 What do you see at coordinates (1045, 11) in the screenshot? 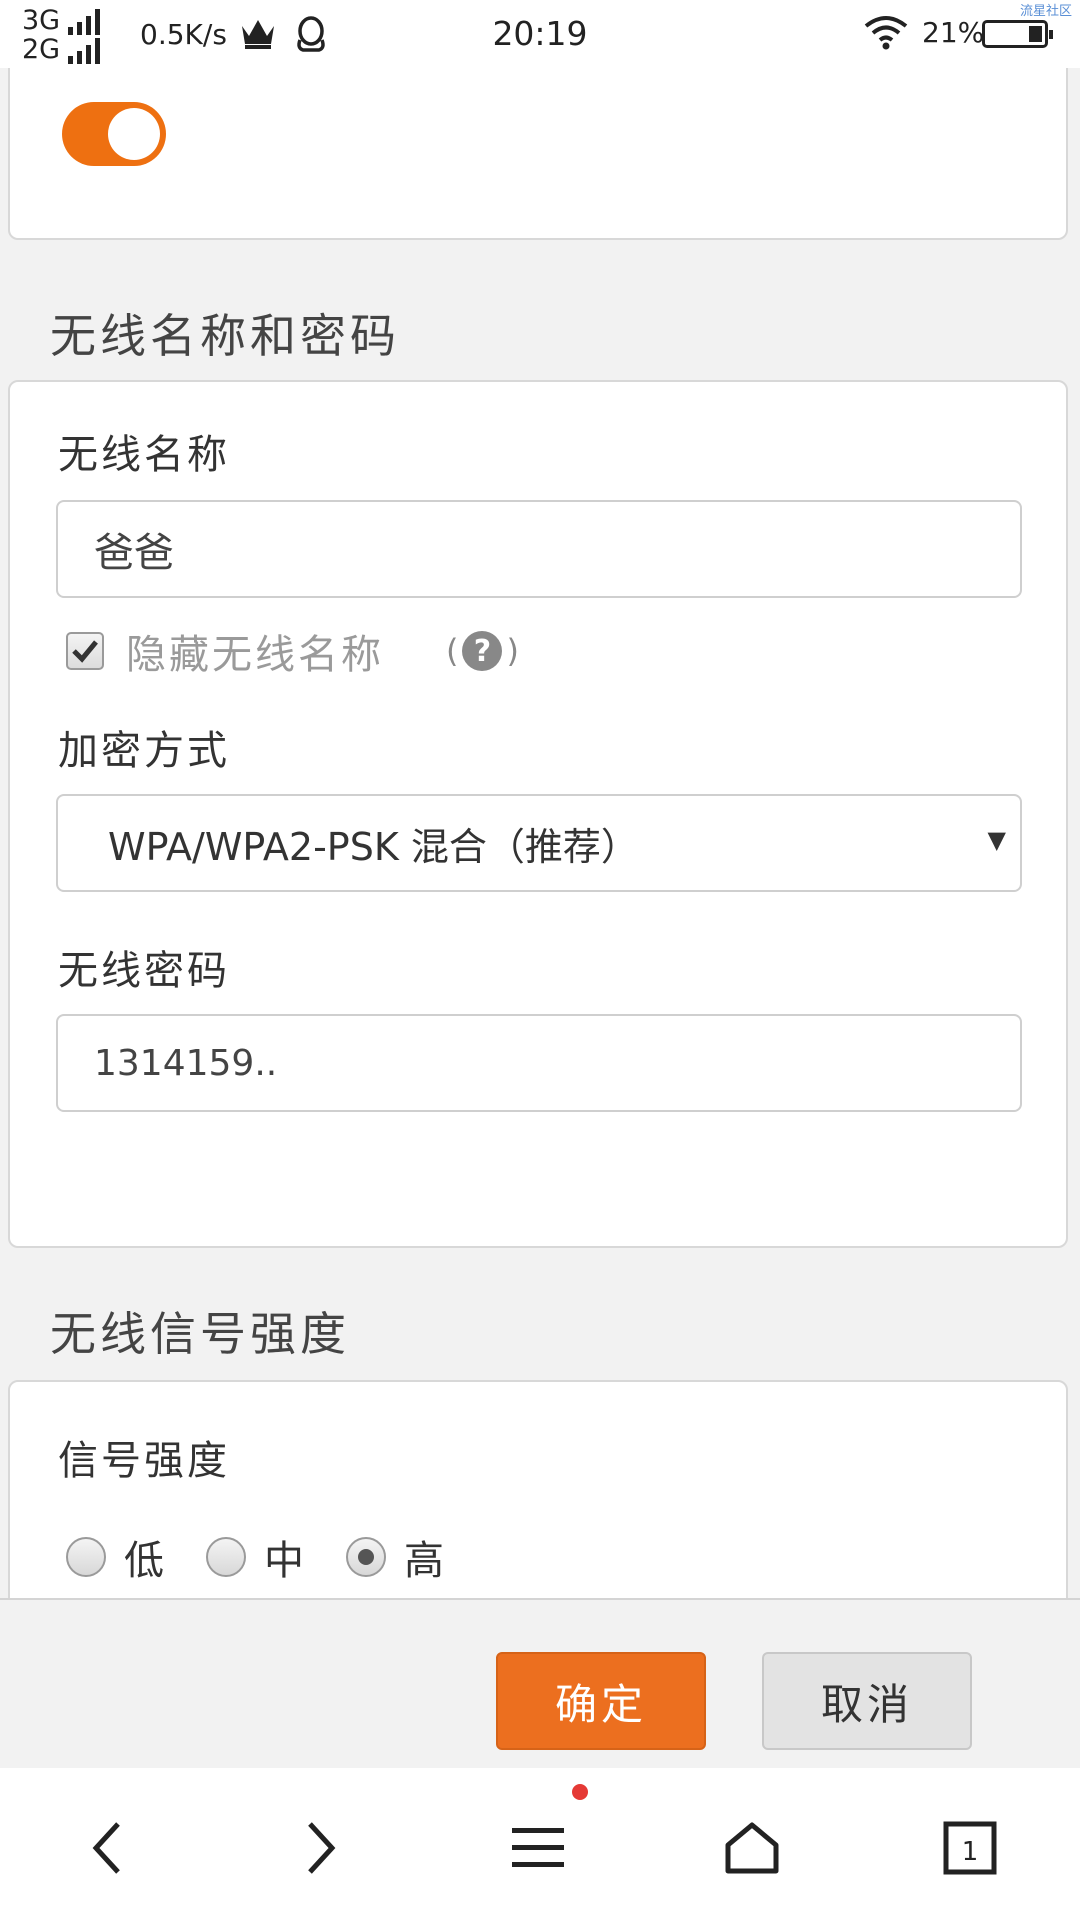
I see `watermark-text: 流星社区` at bounding box center [1045, 11].